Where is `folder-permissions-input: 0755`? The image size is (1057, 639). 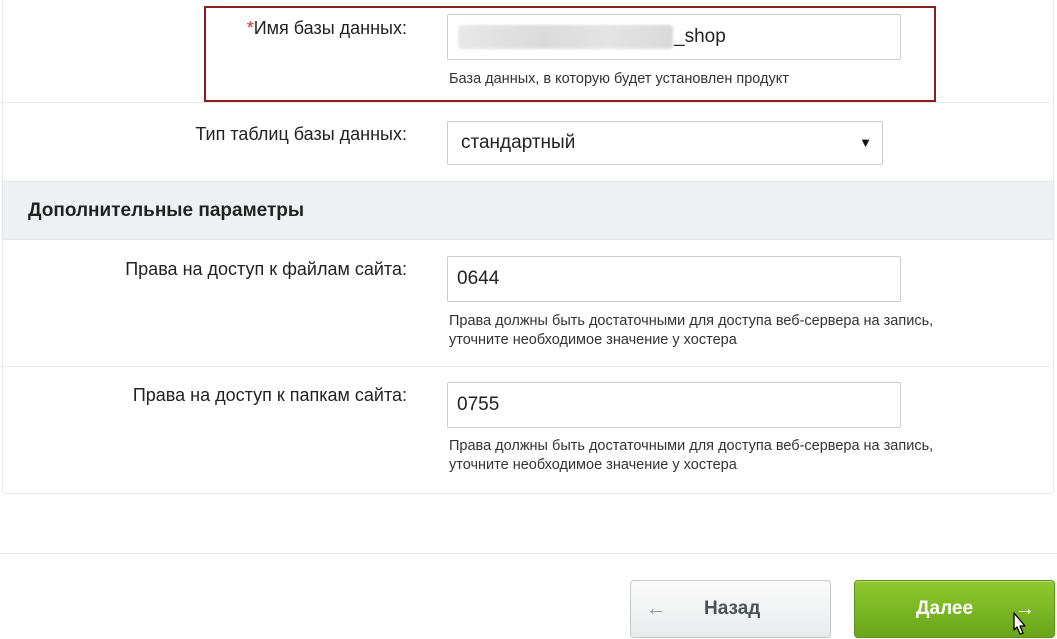
folder-permissions-input: 0755 is located at coordinates (674, 405).